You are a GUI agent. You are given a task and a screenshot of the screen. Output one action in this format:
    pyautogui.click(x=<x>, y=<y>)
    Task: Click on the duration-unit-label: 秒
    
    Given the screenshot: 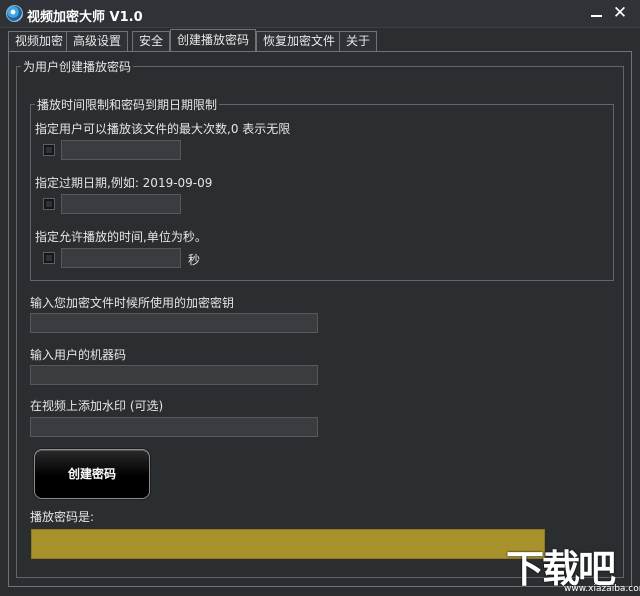 What is the action you would take?
    pyautogui.click(x=194, y=260)
    